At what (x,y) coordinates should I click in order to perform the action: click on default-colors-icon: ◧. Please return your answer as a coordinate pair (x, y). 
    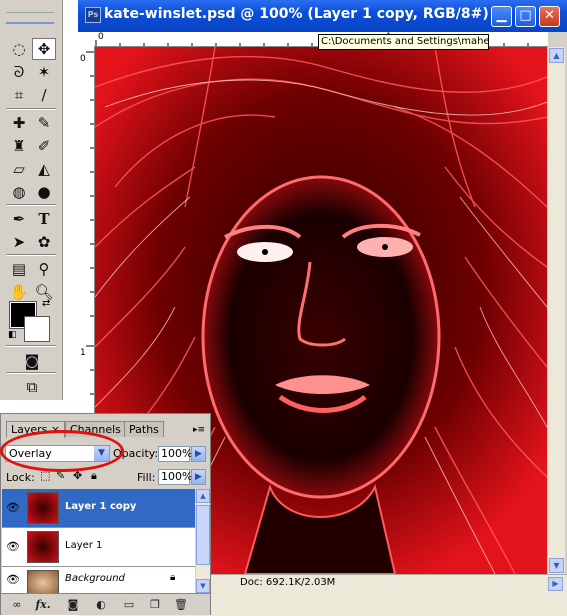
    Looking at the image, I should click on (12, 335).